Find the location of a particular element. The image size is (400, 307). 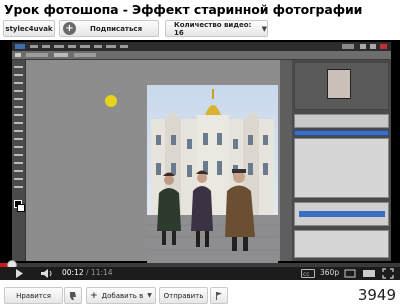

popout-icon is located at coordinates (350, 273).